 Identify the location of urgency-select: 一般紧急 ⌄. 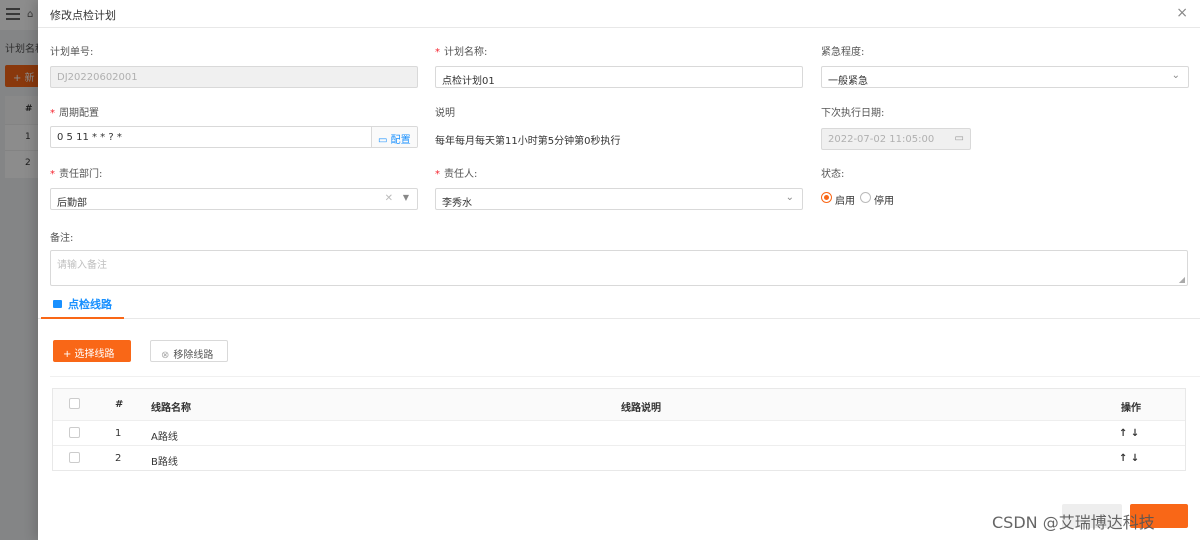
(1005, 77).